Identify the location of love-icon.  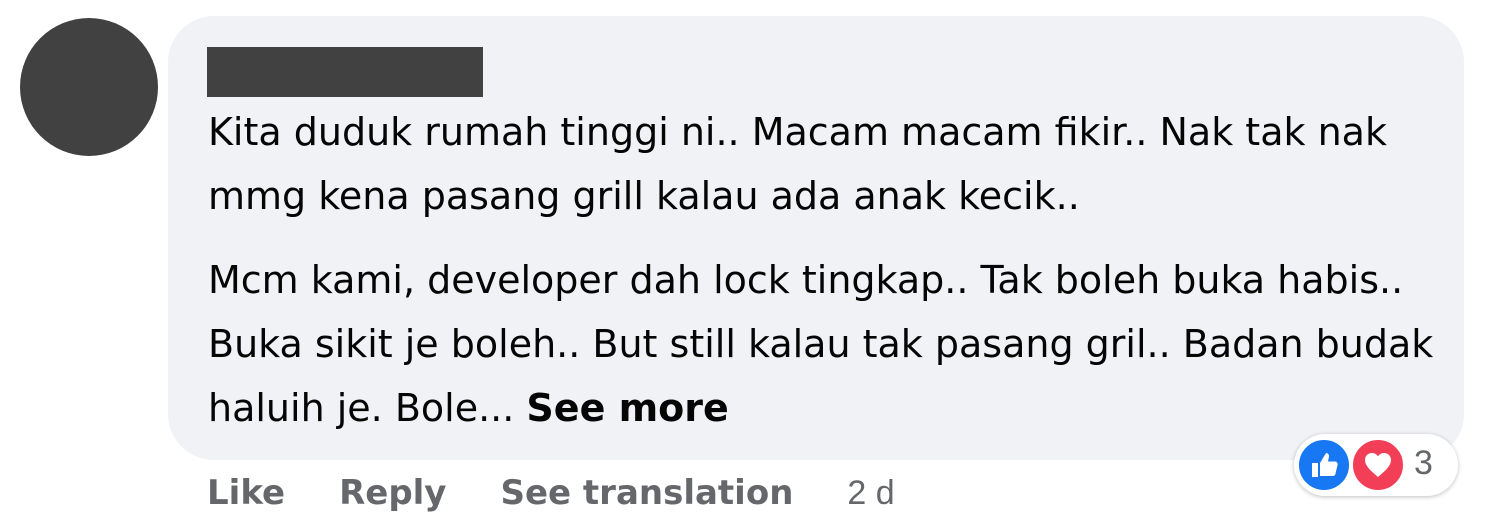
(1378, 465).